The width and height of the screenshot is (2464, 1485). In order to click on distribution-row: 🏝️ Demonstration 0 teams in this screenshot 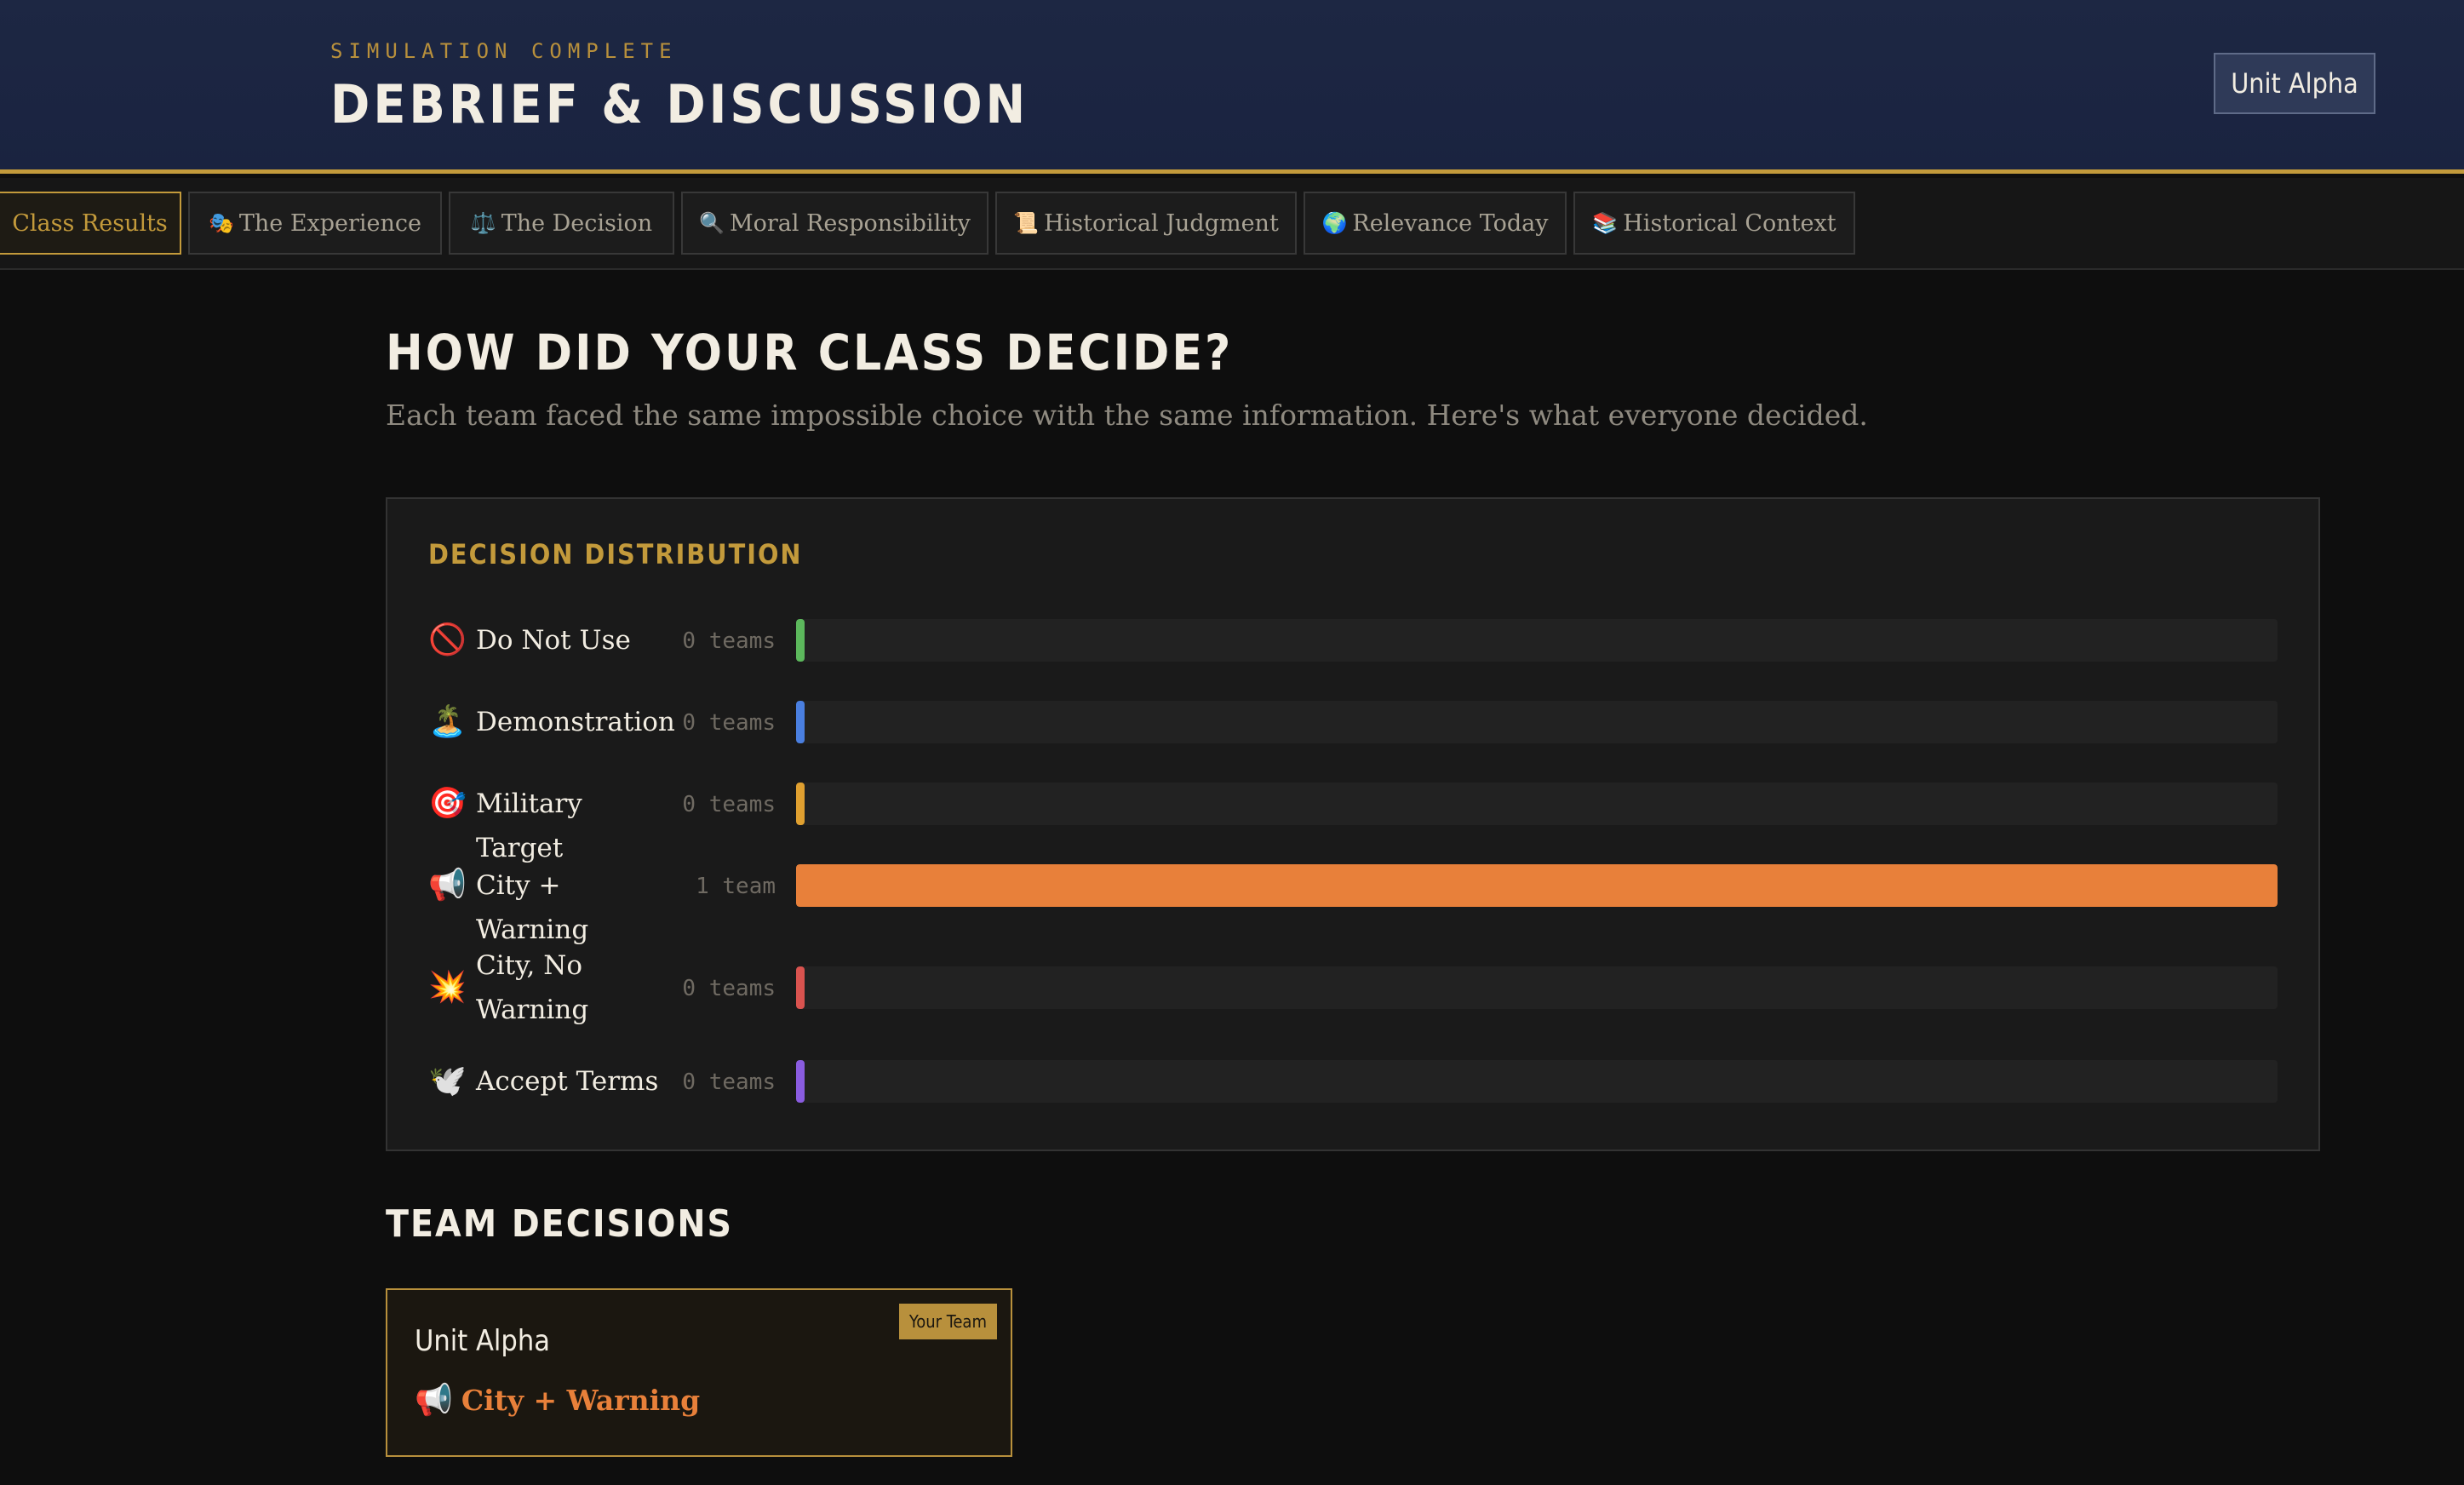, I will do `click(1353, 722)`.